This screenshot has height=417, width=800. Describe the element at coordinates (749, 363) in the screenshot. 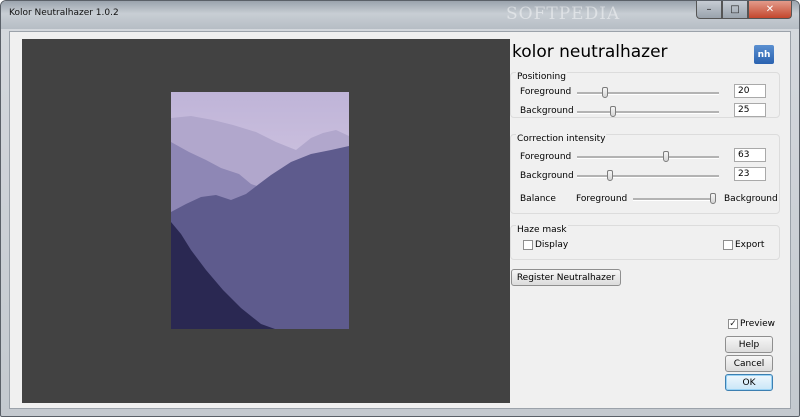

I see `cancel-button: Cancel` at that location.